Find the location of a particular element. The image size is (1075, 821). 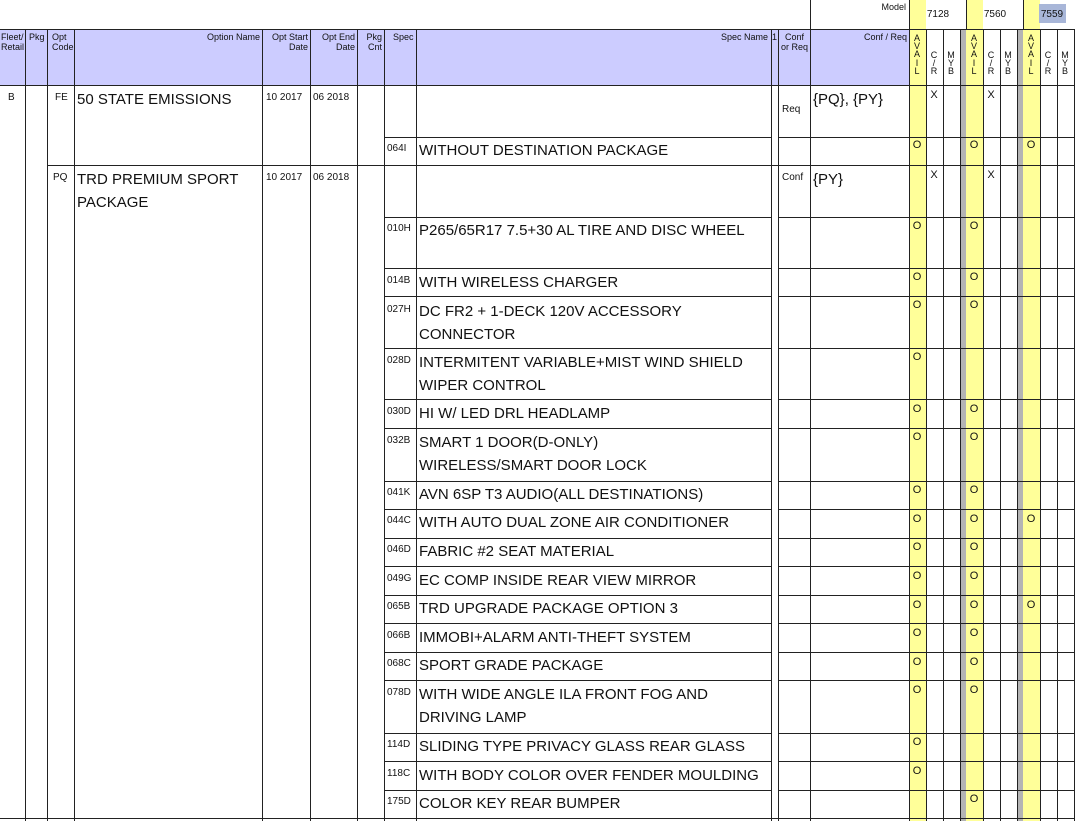

avail-mark-049g-7128: O is located at coordinates (917, 576).